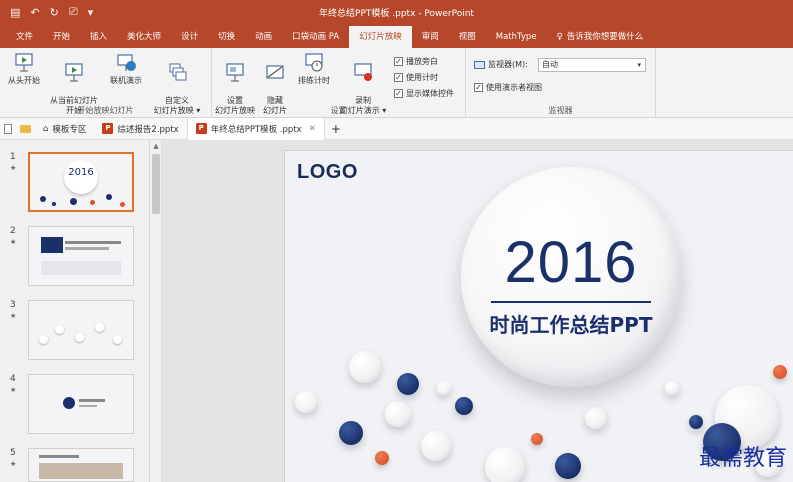 This screenshot has width=793, height=482. I want to click on tab-home: 开始, so click(61, 37).